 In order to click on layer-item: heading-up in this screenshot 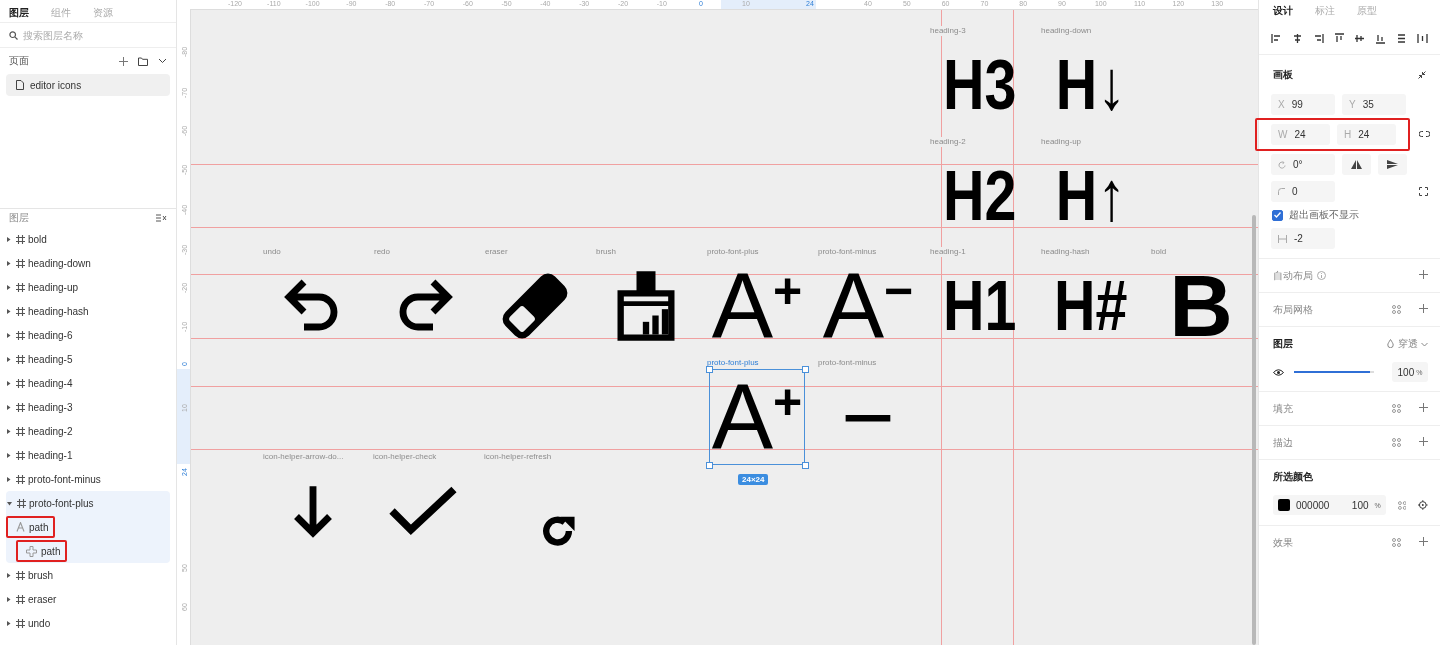, I will do `click(88, 287)`.